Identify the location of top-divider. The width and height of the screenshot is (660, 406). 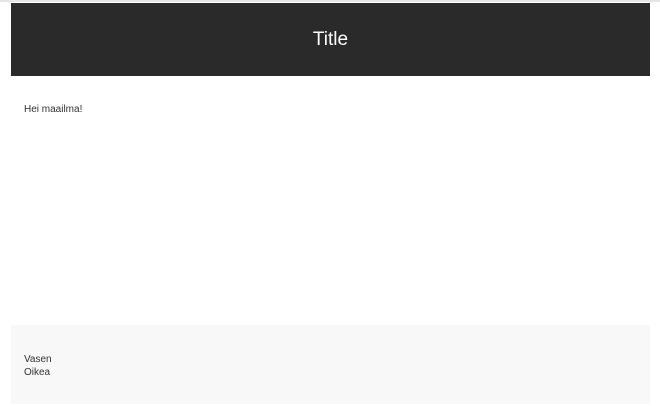
(330, 1).